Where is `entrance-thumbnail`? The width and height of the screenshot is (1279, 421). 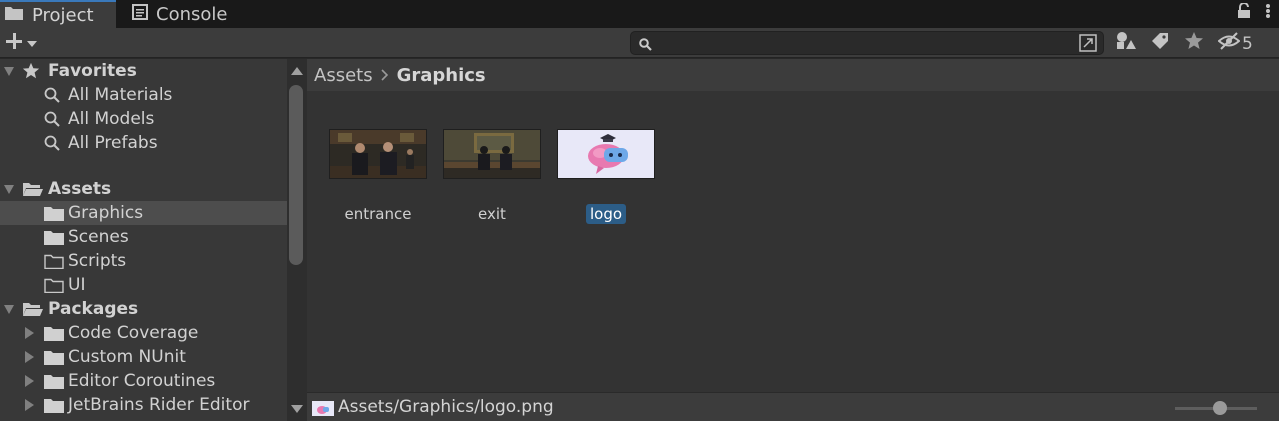
entrance-thumbnail is located at coordinates (378, 154).